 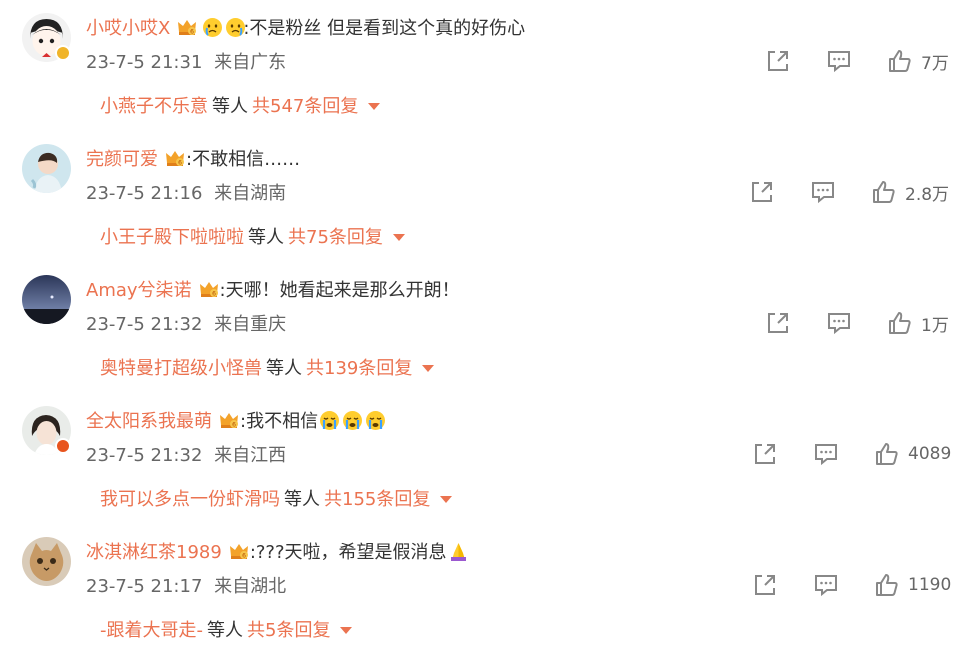 I want to click on replies-summary: -跟着大哥走- 等人 共5条回复, so click(x=226, y=629).